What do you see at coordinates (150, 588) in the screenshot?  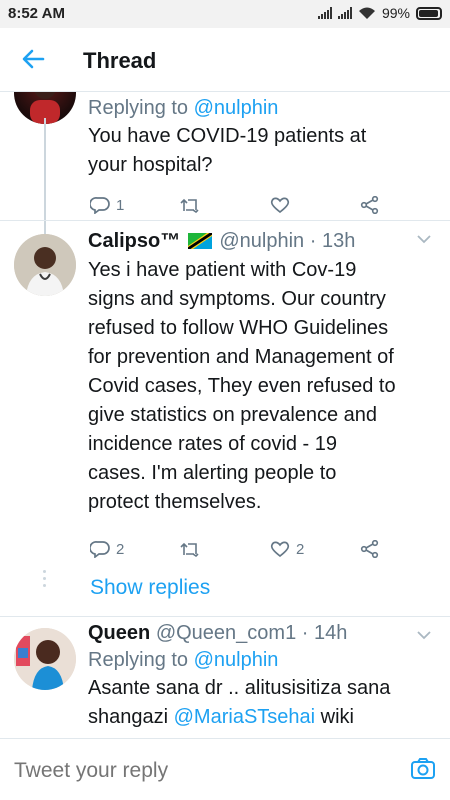 I see `show-replies-link: Show replies` at bounding box center [150, 588].